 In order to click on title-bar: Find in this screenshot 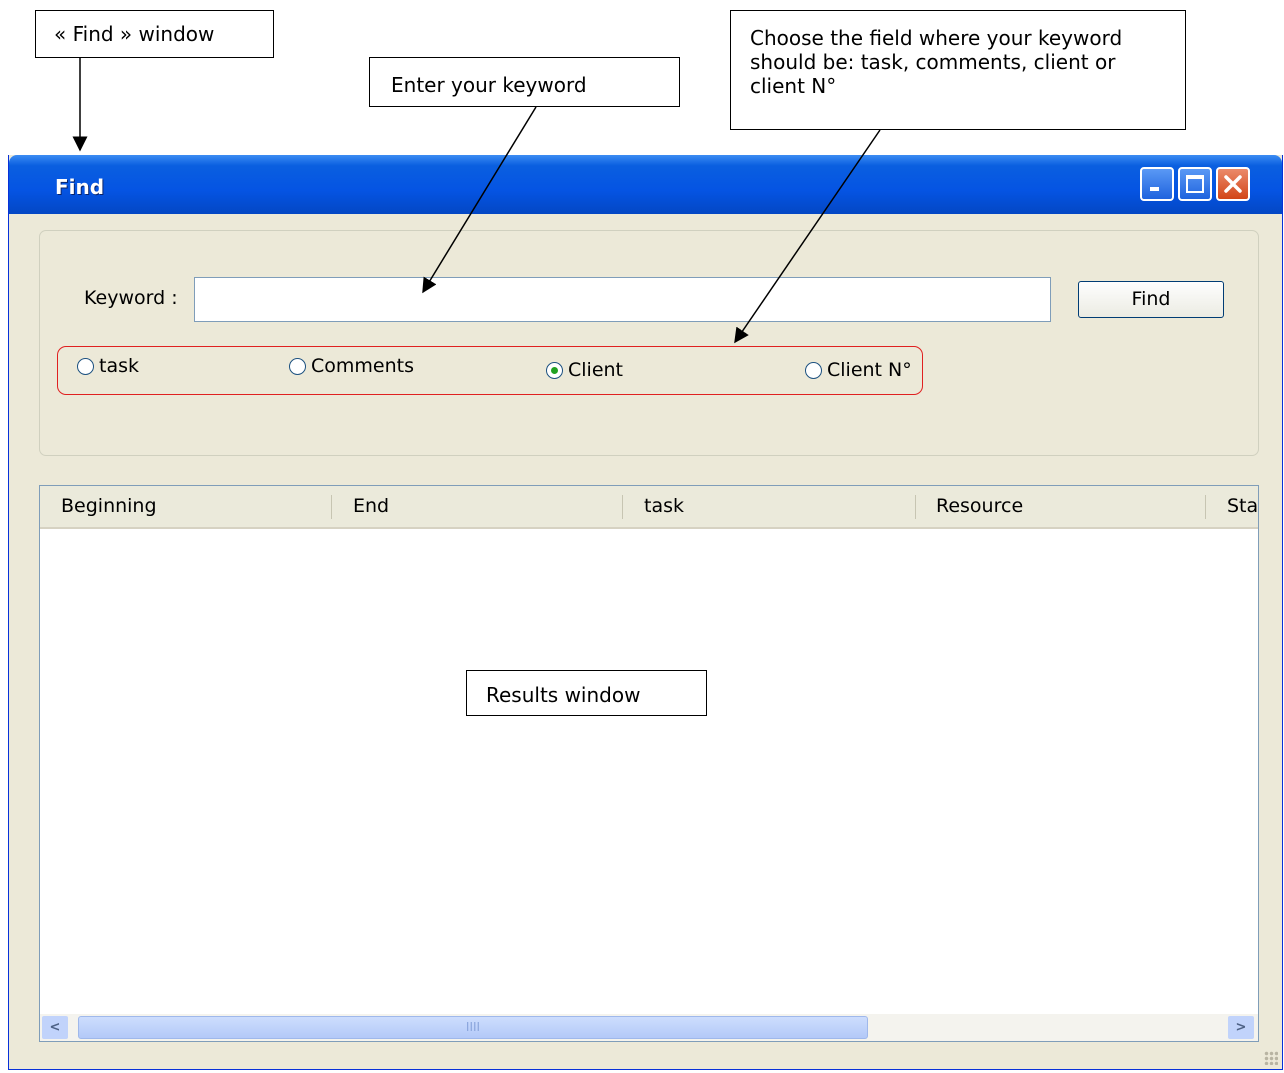, I will do `click(645, 184)`.